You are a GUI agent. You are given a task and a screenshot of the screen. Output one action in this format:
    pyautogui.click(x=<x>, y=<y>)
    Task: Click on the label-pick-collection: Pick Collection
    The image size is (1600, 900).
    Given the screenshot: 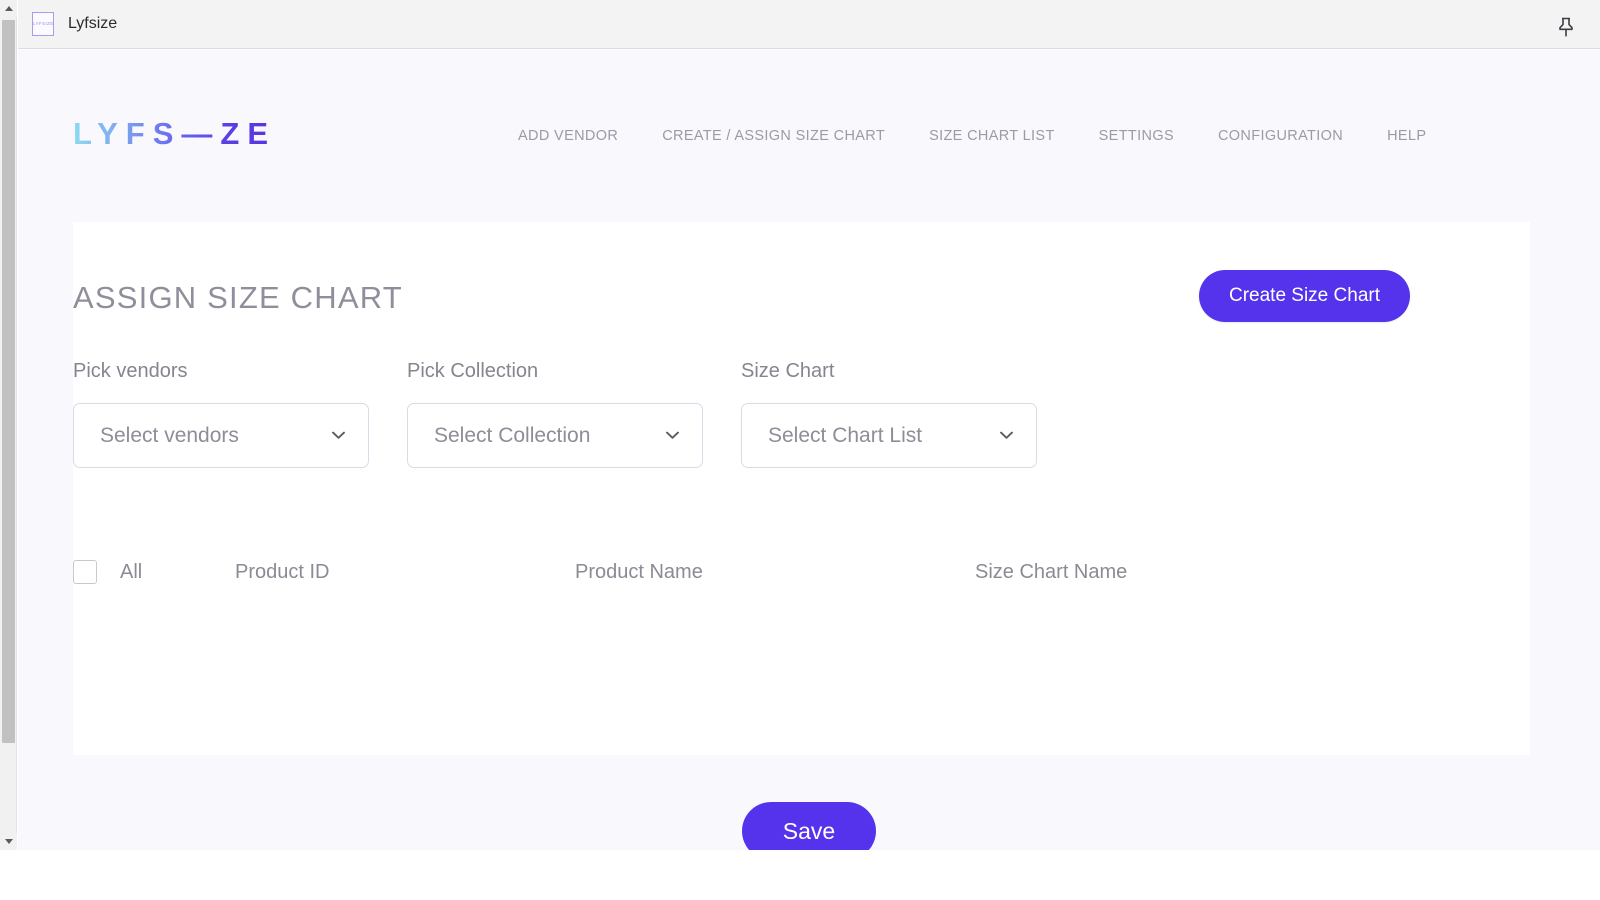 What is the action you would take?
    pyautogui.click(x=473, y=371)
    